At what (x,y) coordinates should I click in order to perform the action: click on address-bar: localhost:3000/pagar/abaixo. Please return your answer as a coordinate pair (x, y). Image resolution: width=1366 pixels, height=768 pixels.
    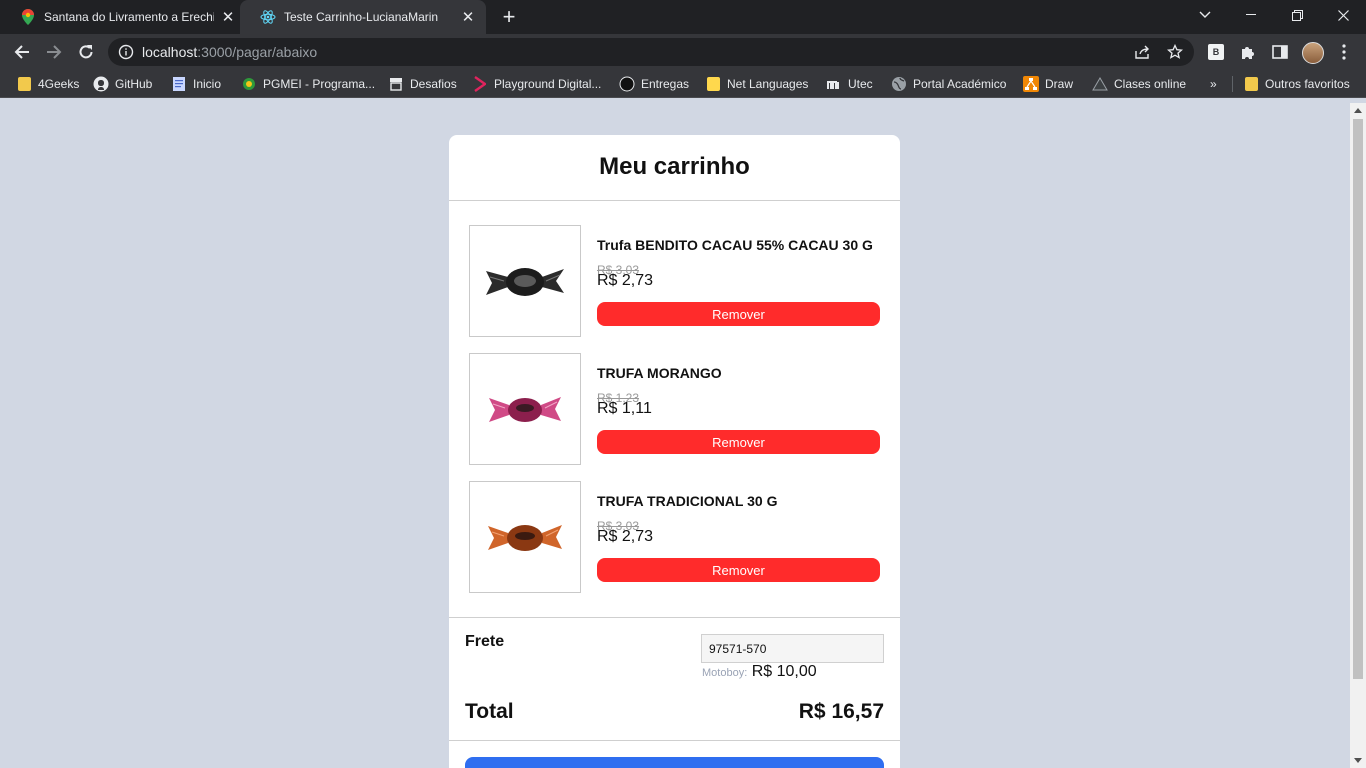
    Looking at the image, I should click on (651, 52).